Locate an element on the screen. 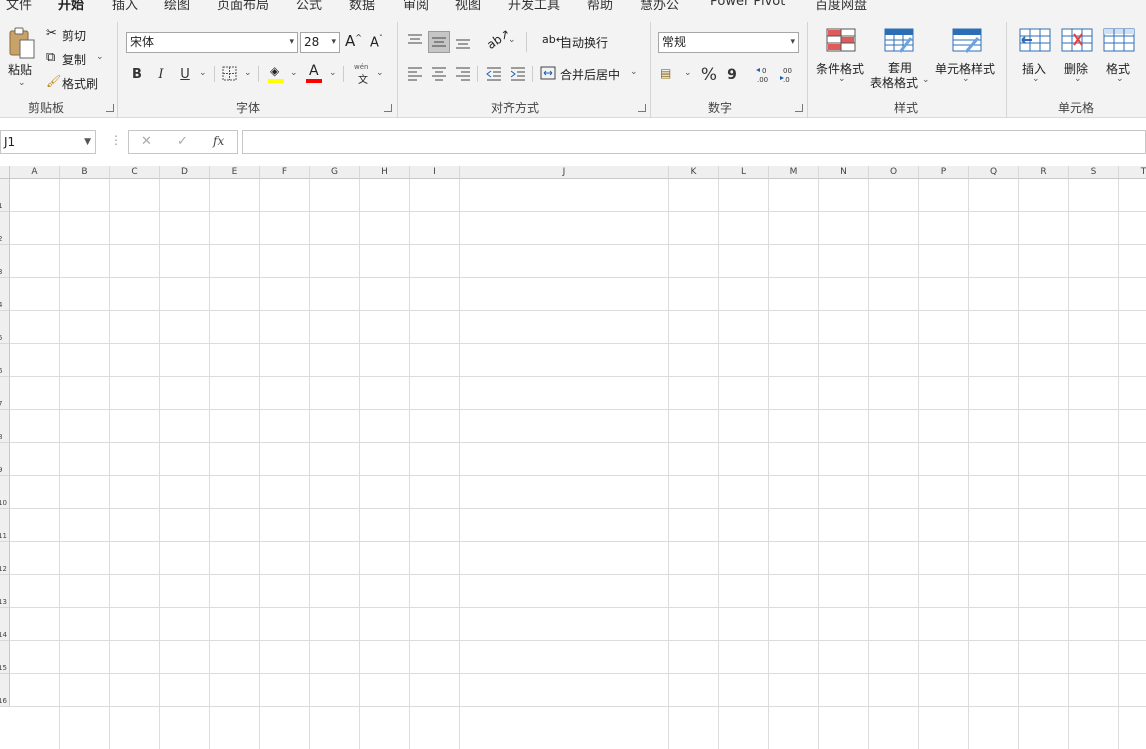  delete-cells-button: 删除 ⌄ is located at coordinates (1077, 61).